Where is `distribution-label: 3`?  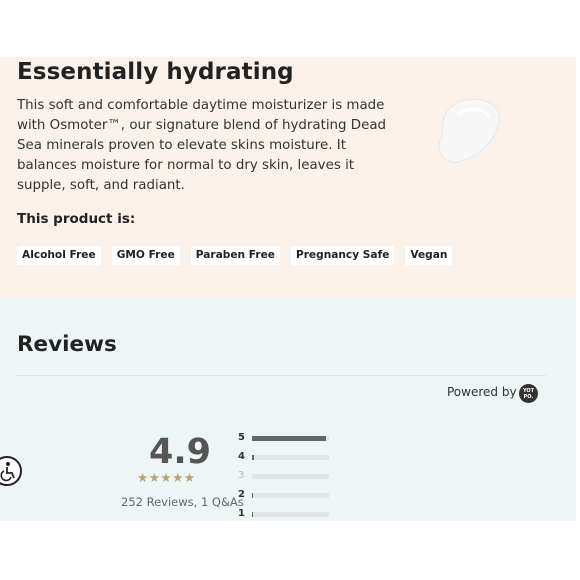
distribution-label: 3 is located at coordinates (241, 475).